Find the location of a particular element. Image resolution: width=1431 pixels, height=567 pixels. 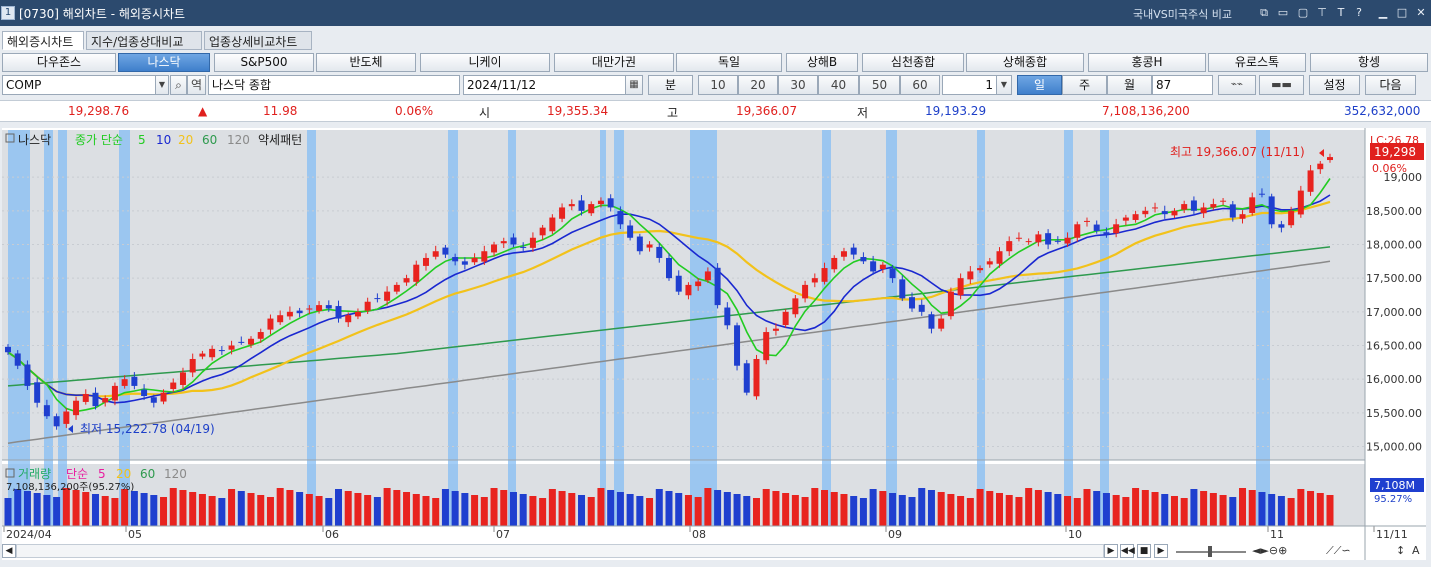

period-week-button: 주 is located at coordinates (1084, 85).